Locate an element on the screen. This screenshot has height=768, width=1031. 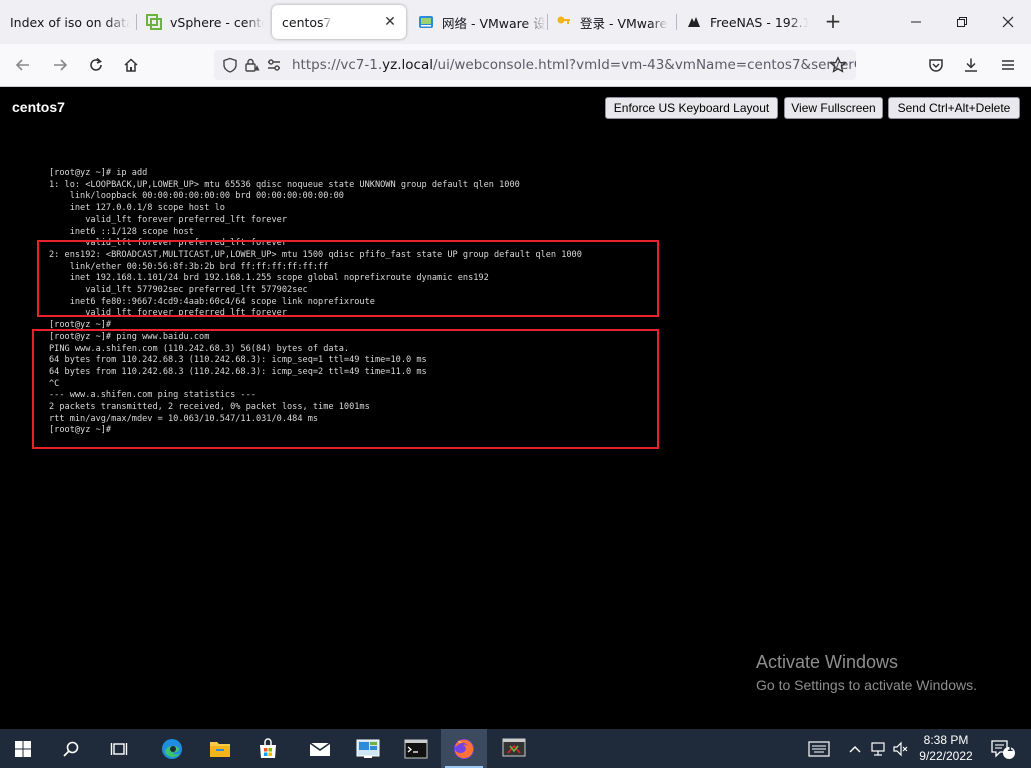
edge-icon is located at coordinates (172, 748).